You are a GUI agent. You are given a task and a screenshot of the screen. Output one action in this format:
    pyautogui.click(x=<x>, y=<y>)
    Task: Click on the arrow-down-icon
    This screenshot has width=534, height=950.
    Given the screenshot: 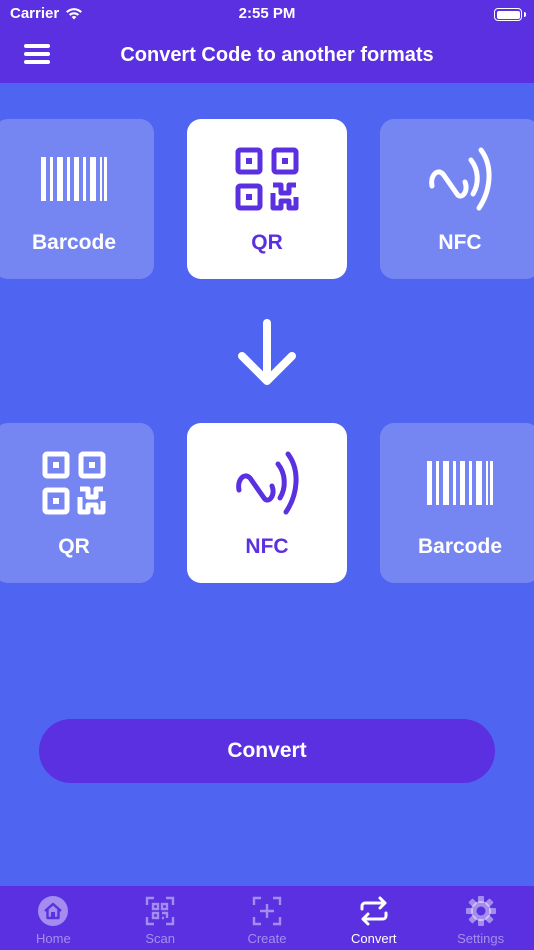 What is the action you would take?
    pyautogui.click(x=267, y=352)
    